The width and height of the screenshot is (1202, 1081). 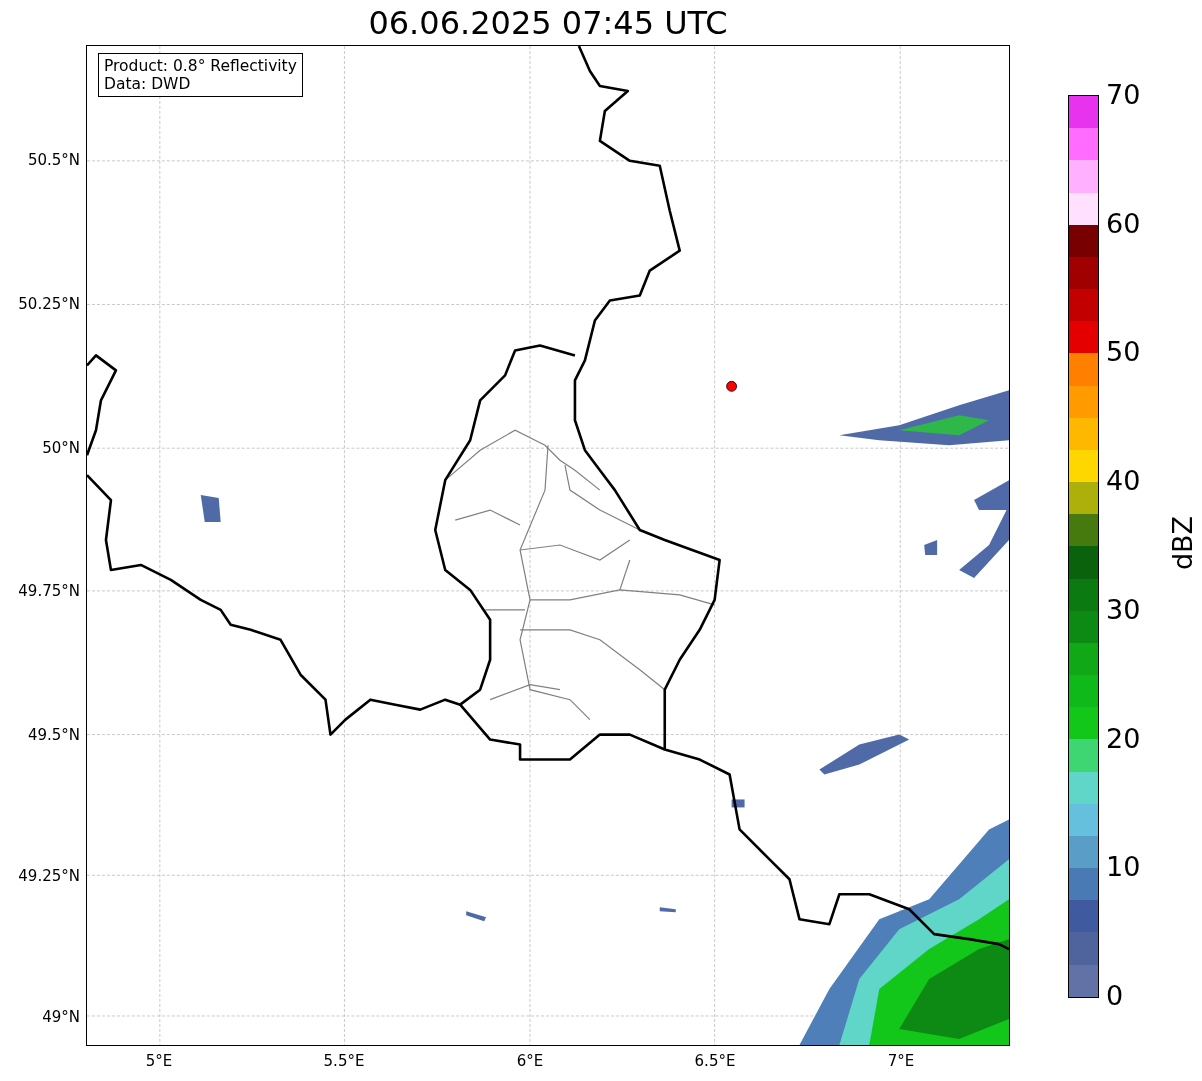 I want to click on latitude-label: 50.5°N, so click(x=53, y=160).